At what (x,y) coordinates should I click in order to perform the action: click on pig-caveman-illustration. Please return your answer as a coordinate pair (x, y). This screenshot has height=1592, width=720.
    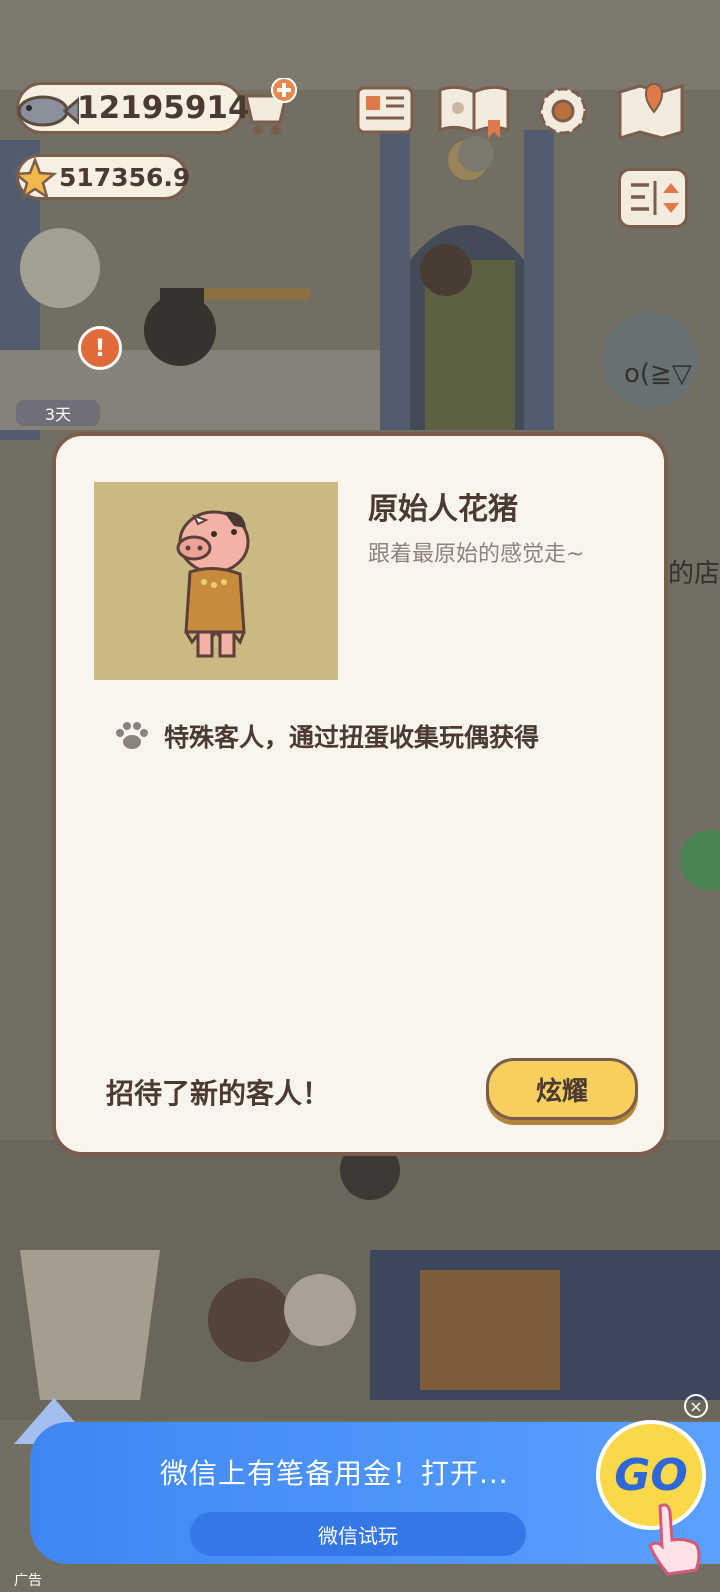
    Looking at the image, I should click on (213, 584).